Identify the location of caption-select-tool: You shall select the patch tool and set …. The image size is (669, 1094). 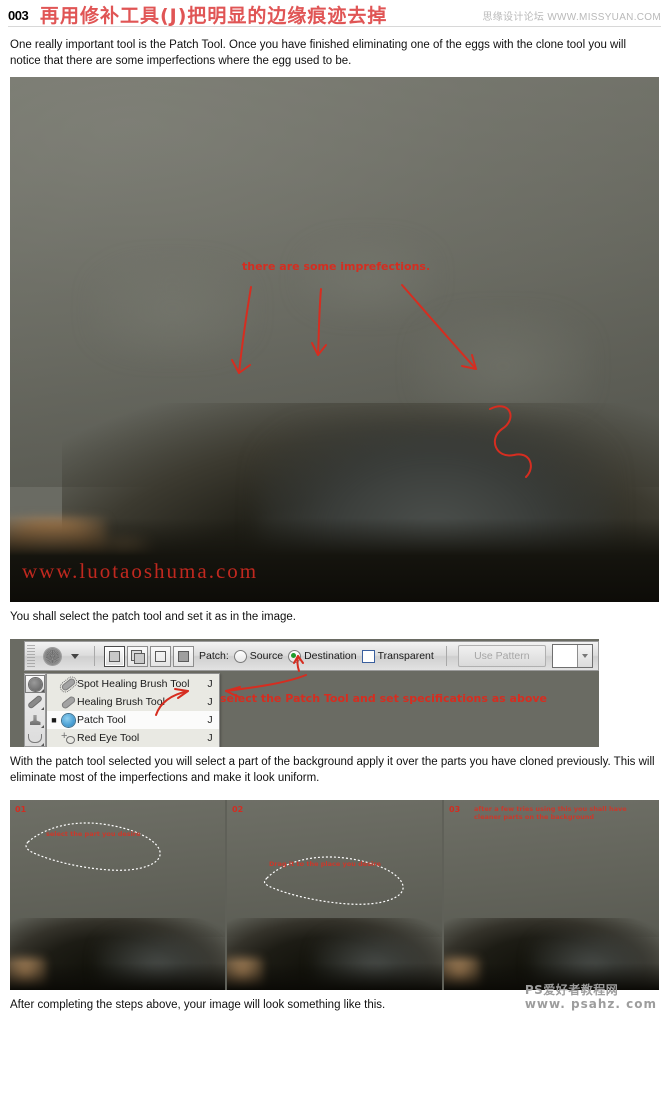
(153, 617).